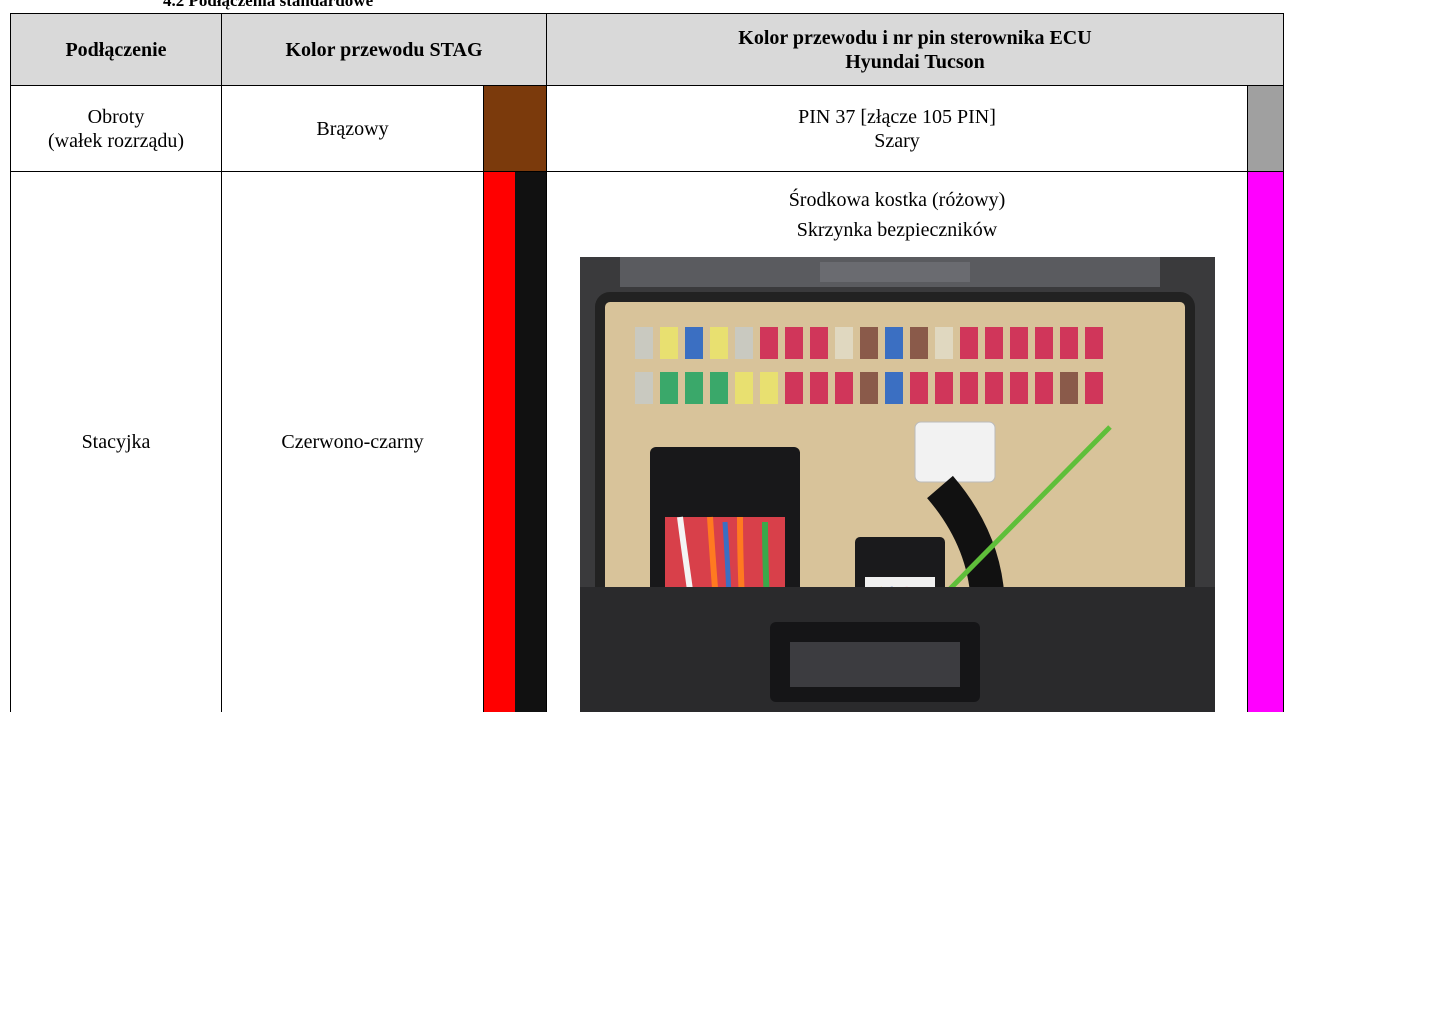 This screenshot has width=1453, height=1029. Describe the element at coordinates (116, 140) in the screenshot. I see `connection-sublabel: (wałek rozrządu)` at that location.